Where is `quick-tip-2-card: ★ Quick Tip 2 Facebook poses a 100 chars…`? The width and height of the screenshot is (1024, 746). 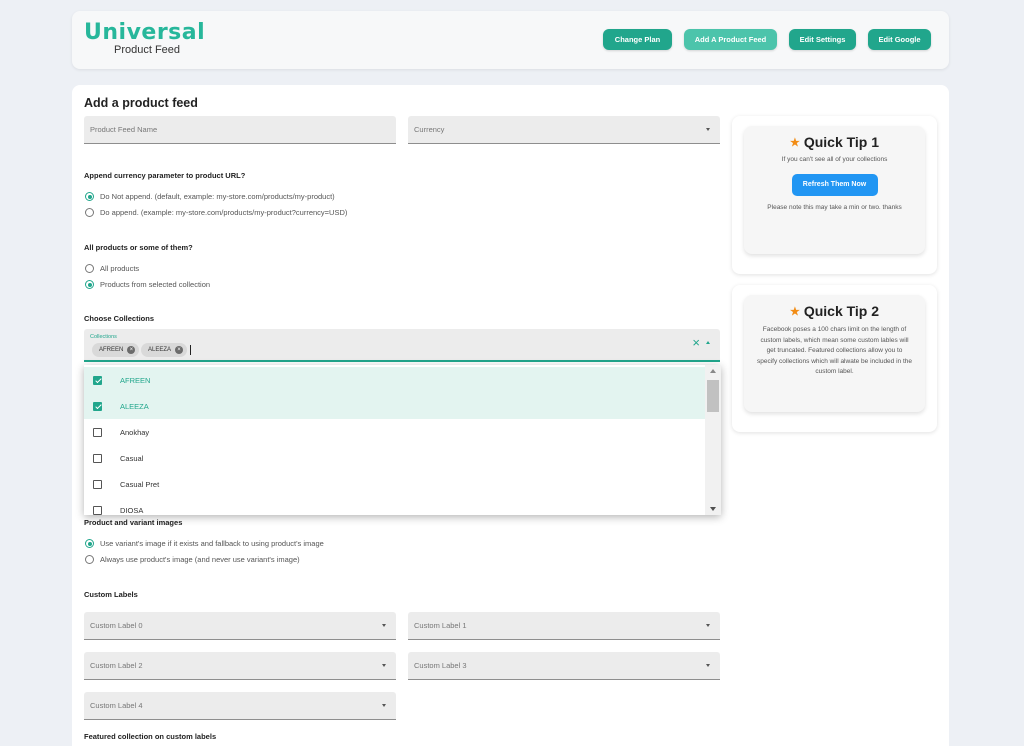 quick-tip-2-card: ★ Quick Tip 2 Facebook poses a 100 chars… is located at coordinates (834, 358).